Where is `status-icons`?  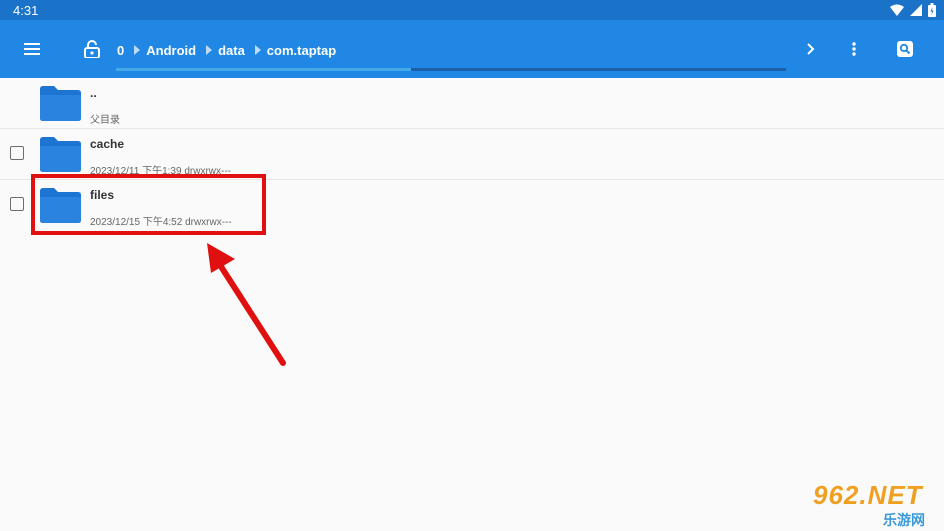
status-icons is located at coordinates (913, 10).